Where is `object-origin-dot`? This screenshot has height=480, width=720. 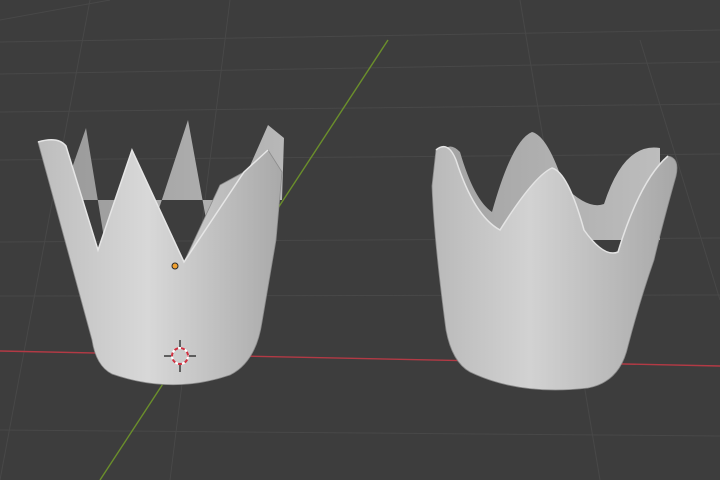 object-origin-dot is located at coordinates (175, 266).